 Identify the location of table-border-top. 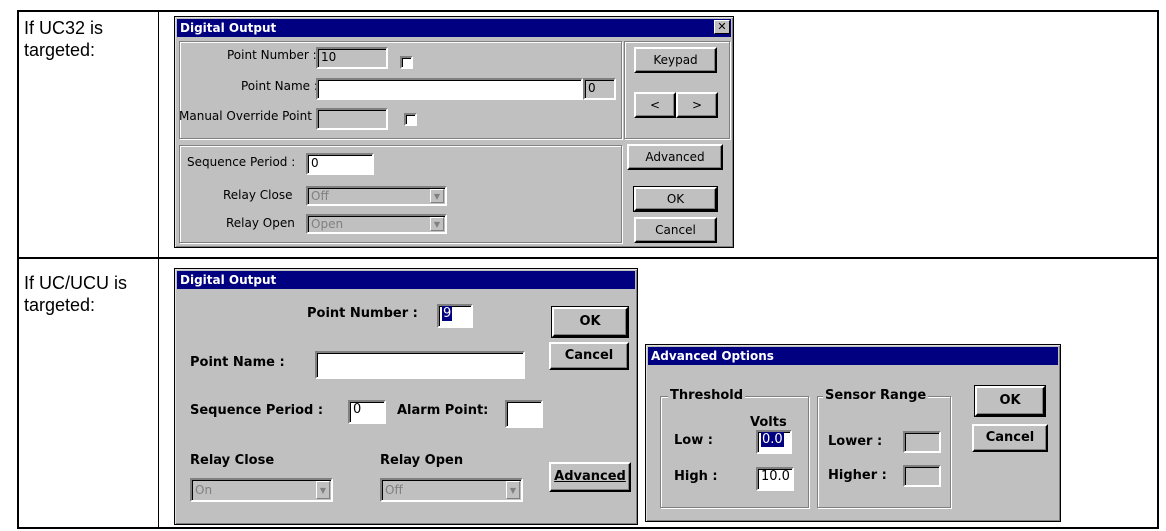
(588, 11).